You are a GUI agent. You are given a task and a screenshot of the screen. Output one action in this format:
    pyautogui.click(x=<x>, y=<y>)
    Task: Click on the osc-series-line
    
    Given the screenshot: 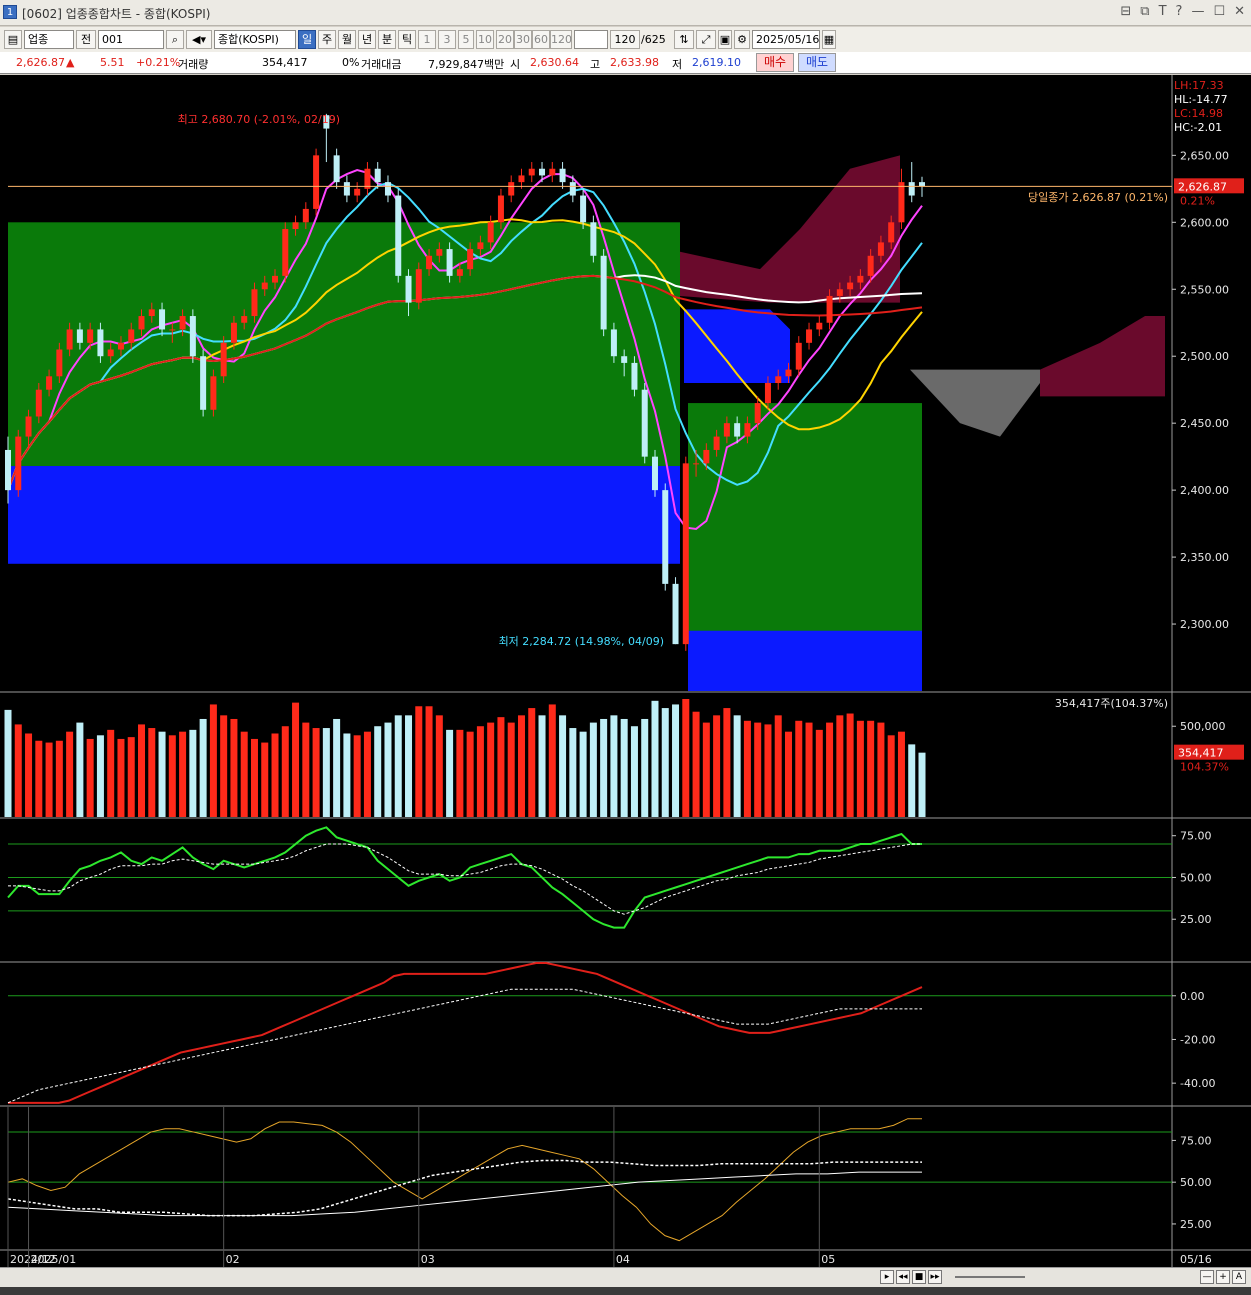 What is the action you would take?
    pyautogui.click(x=464, y=1046)
    